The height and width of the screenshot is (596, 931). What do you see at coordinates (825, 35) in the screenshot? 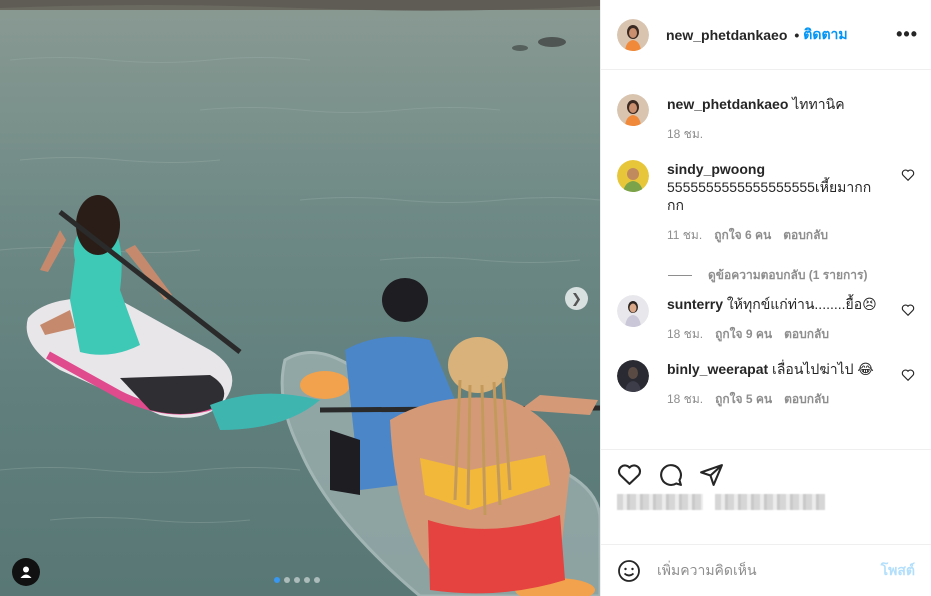
I see `follow-button: ติดตาม` at bounding box center [825, 35].